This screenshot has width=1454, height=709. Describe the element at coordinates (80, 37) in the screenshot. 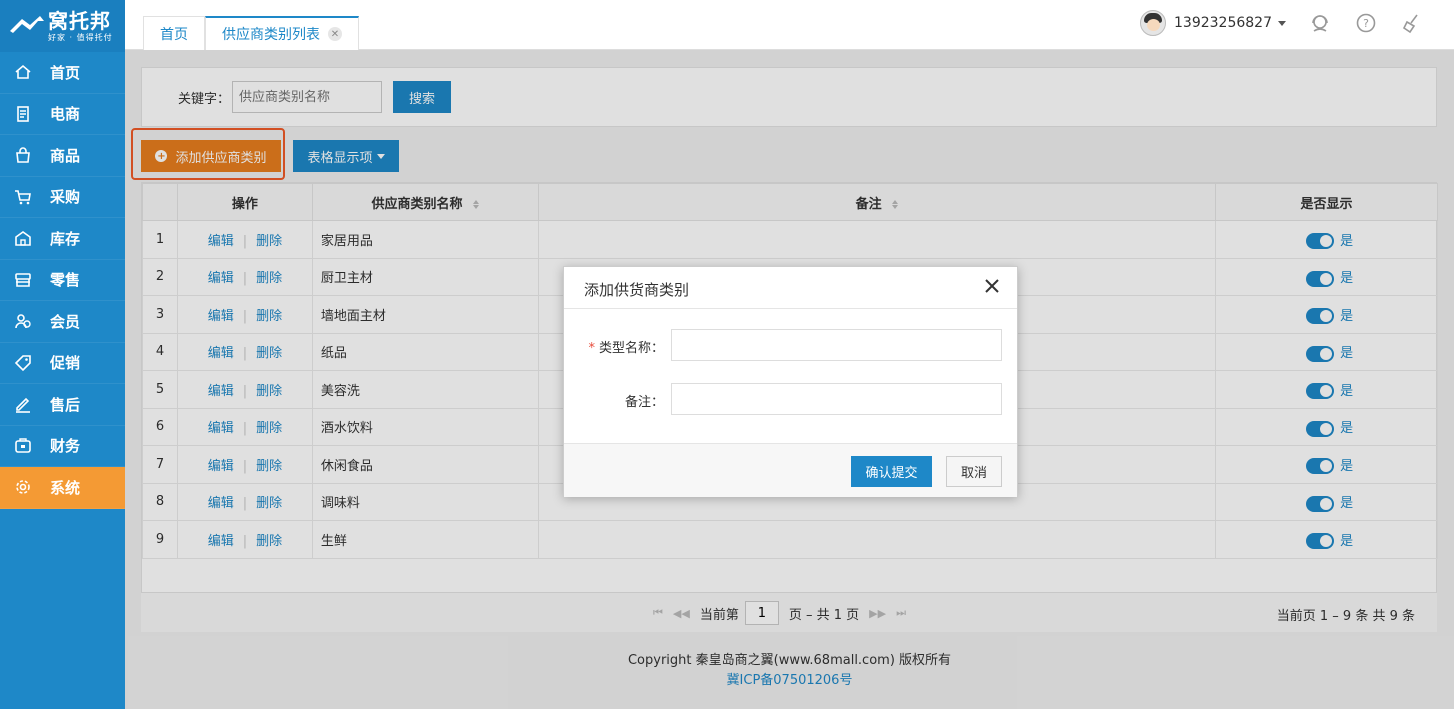

I see `brand-slogan: 好家 · 值得托付` at that location.